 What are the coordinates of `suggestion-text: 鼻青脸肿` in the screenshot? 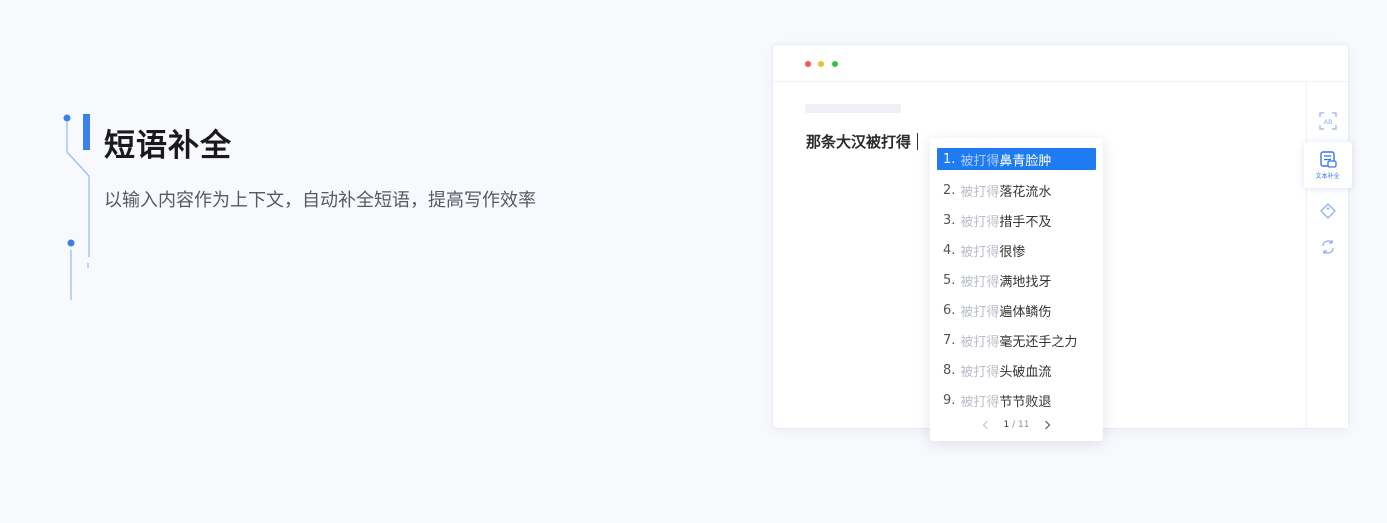 It's located at (1025, 161).